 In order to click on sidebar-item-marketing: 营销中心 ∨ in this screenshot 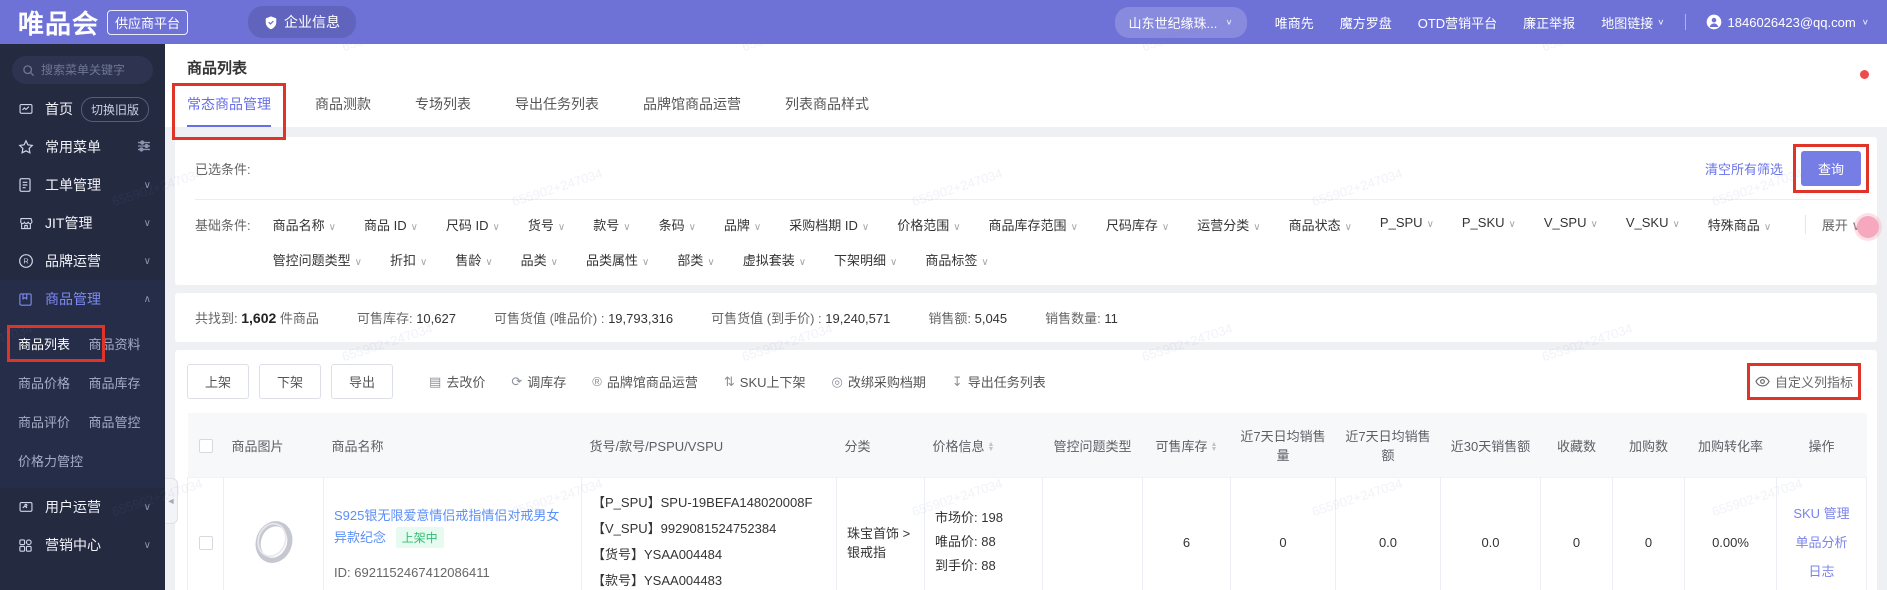, I will do `click(82, 545)`.